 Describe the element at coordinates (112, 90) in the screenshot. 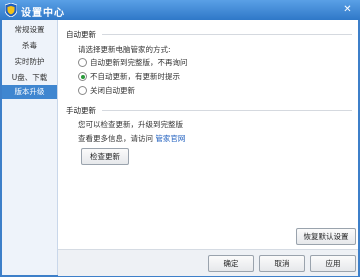

I see `radio-label: 关闭自动更新` at that location.